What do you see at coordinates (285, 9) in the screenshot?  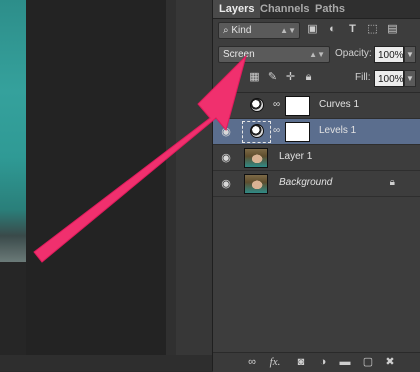 I see `tab-channels: Channels` at bounding box center [285, 9].